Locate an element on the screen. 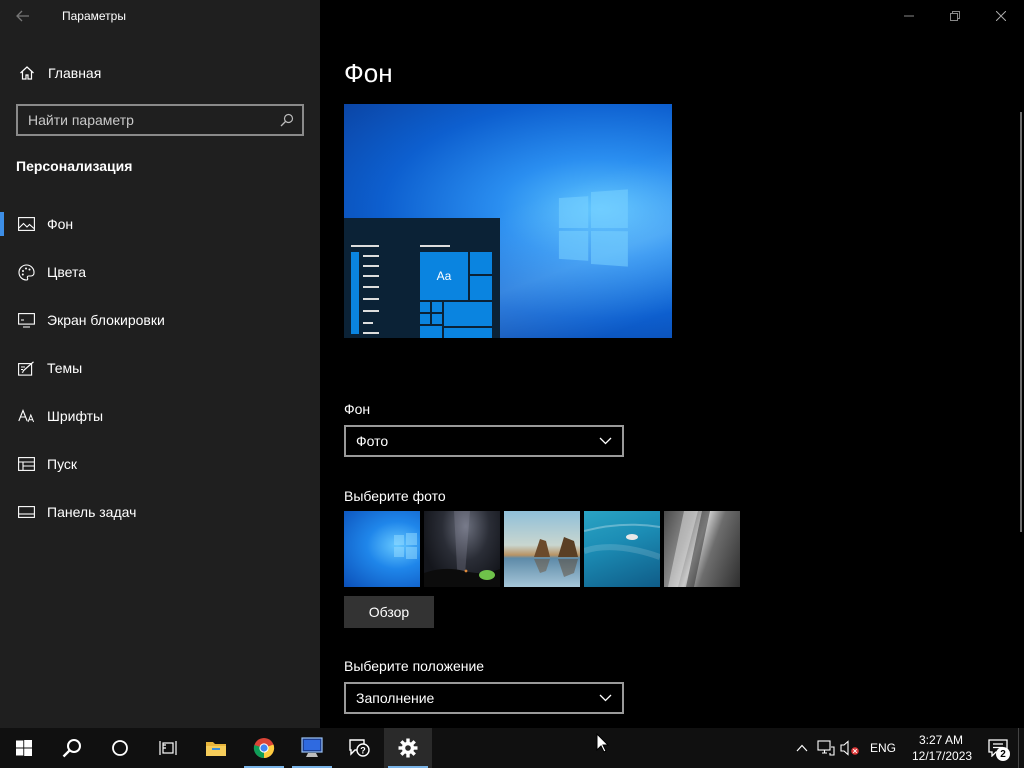 The width and height of the screenshot is (1024, 768). palette-icon is located at coordinates (26, 272).